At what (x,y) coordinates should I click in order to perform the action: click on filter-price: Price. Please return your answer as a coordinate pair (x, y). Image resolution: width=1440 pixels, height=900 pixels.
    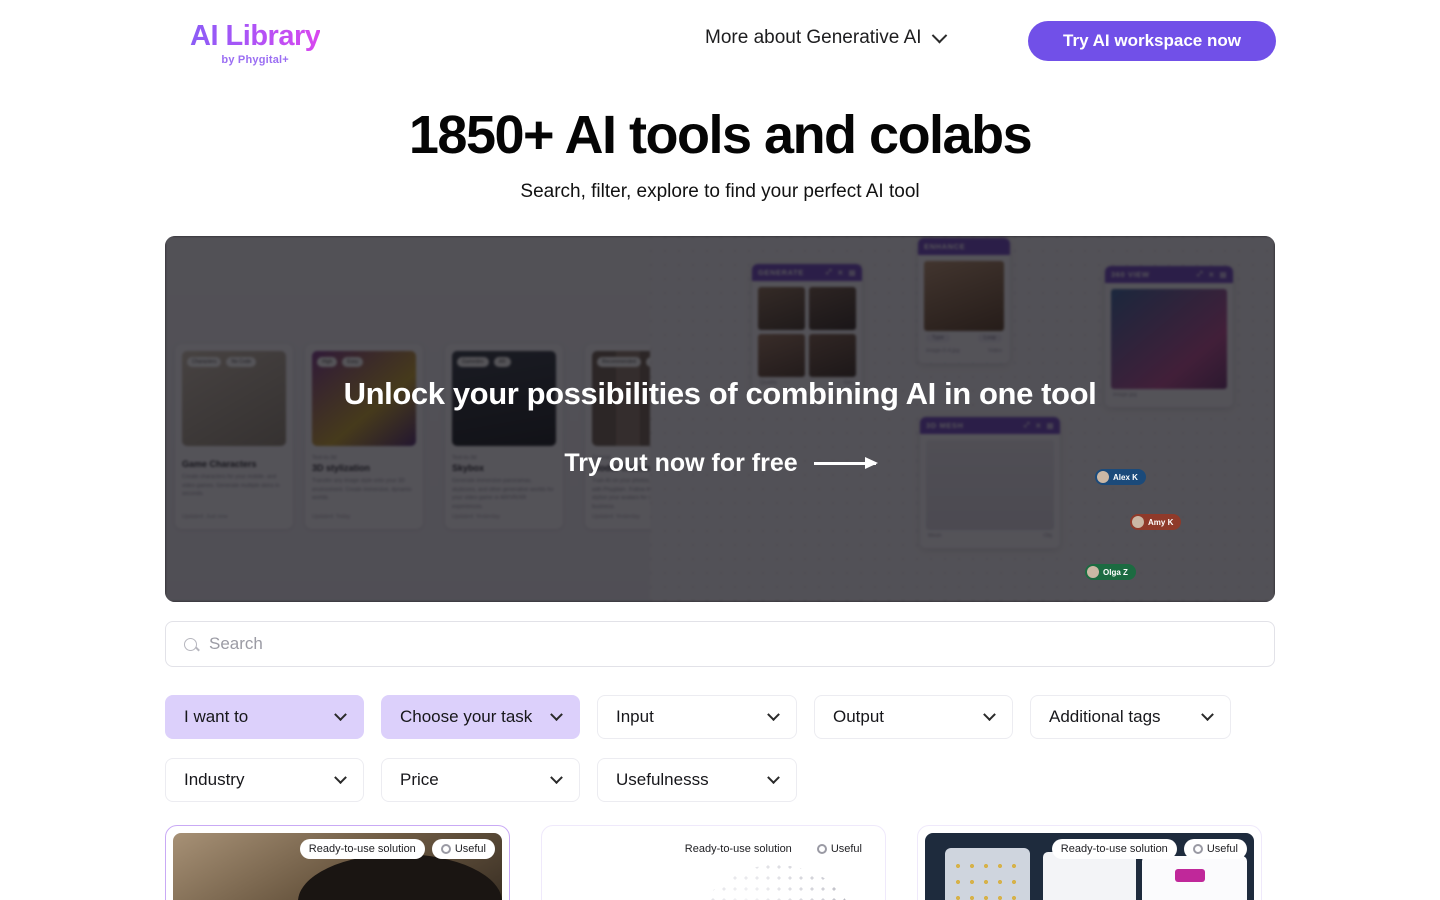
    Looking at the image, I should click on (480, 780).